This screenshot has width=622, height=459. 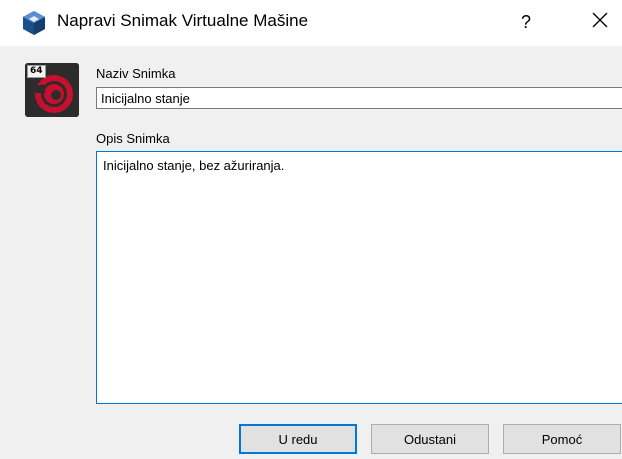 I want to click on help-label: ?, so click(x=525, y=21).